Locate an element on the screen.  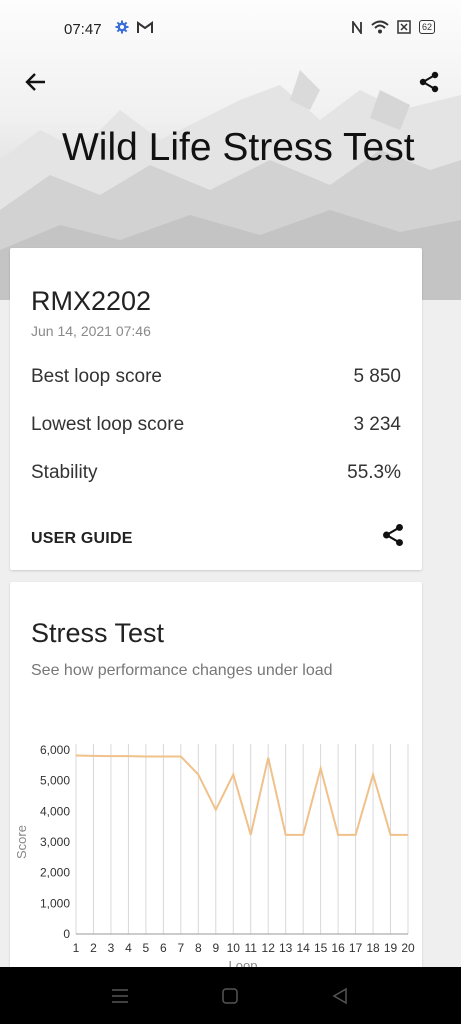
status-time: 07:47 is located at coordinates (83, 29).